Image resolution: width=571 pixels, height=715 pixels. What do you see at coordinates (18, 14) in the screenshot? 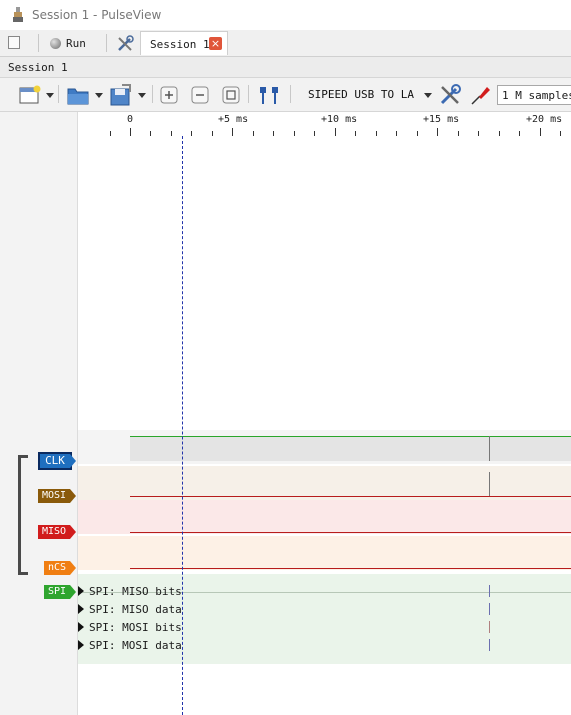
I see `pulseview-probe-icon` at bounding box center [18, 14].